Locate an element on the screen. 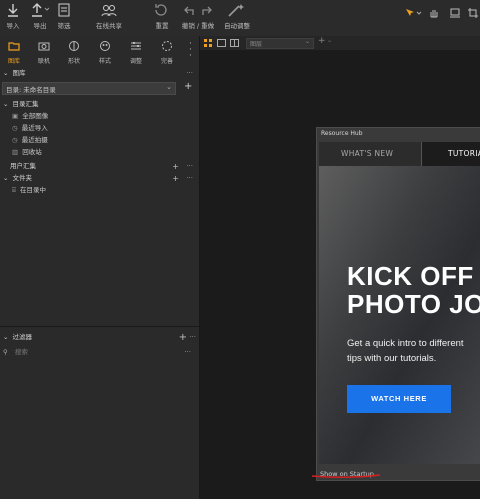 This screenshot has width=480, height=499. export-icon is located at coordinates (40, 10).